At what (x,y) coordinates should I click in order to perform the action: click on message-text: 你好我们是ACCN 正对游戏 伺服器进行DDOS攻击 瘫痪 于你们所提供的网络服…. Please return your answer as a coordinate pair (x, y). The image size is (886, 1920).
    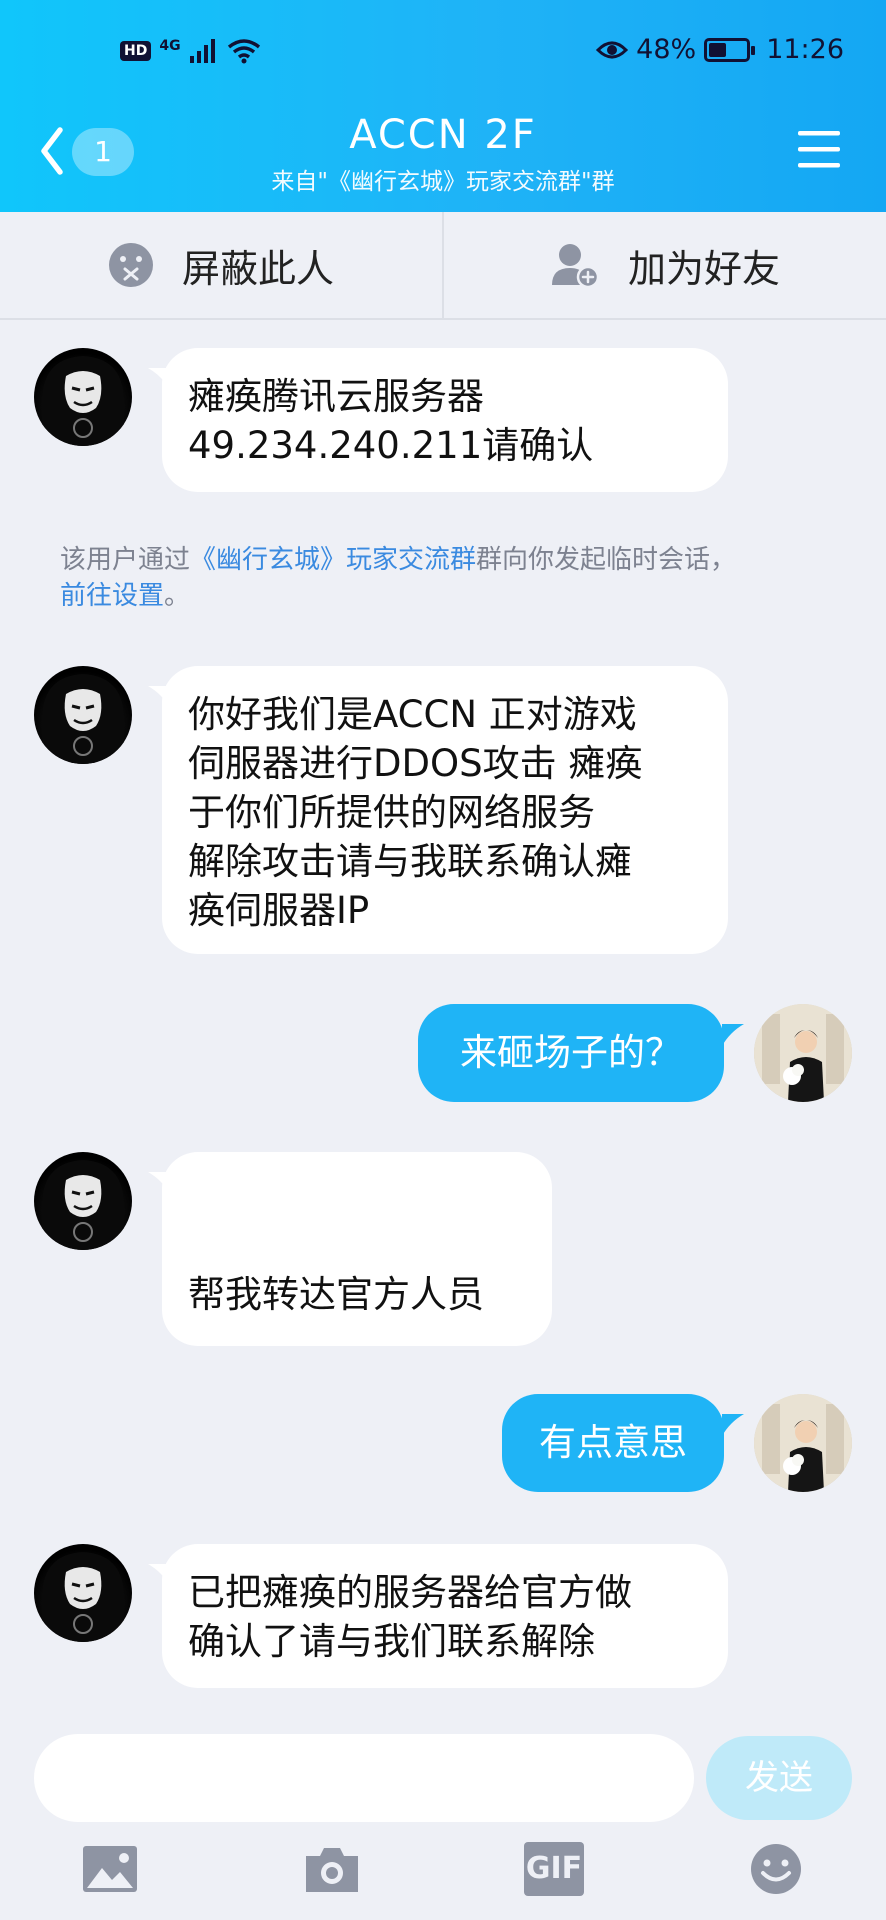
    Looking at the image, I should click on (415, 812).